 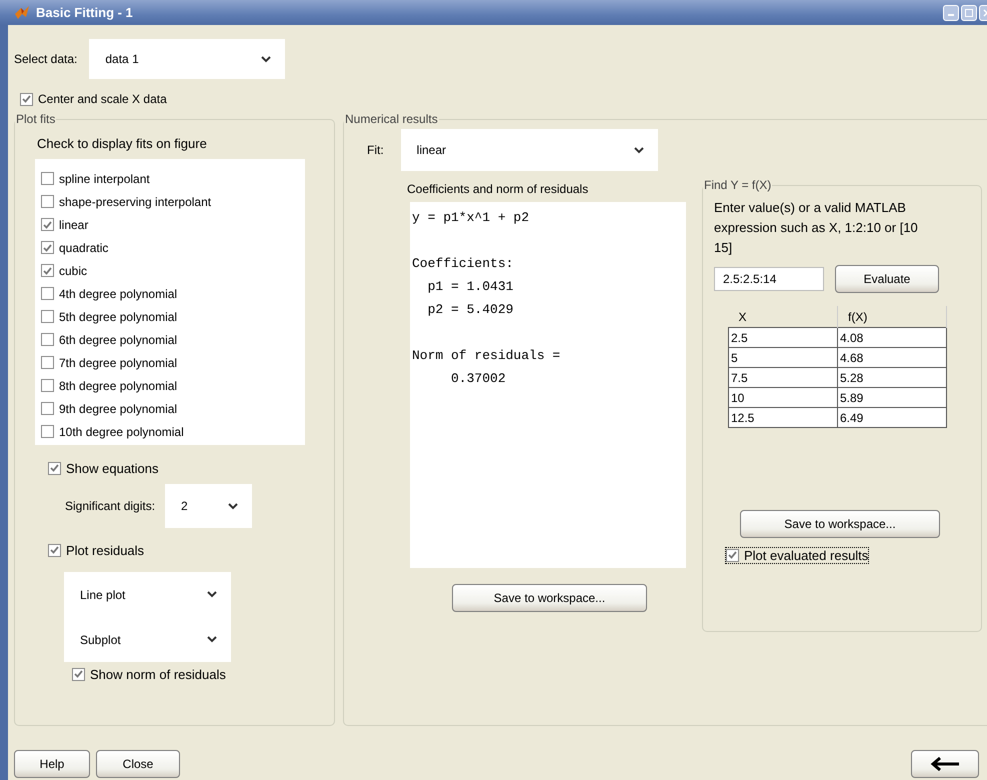 What do you see at coordinates (470, 310) in the screenshot?
I see `result-line: p2 = 5.4029` at bounding box center [470, 310].